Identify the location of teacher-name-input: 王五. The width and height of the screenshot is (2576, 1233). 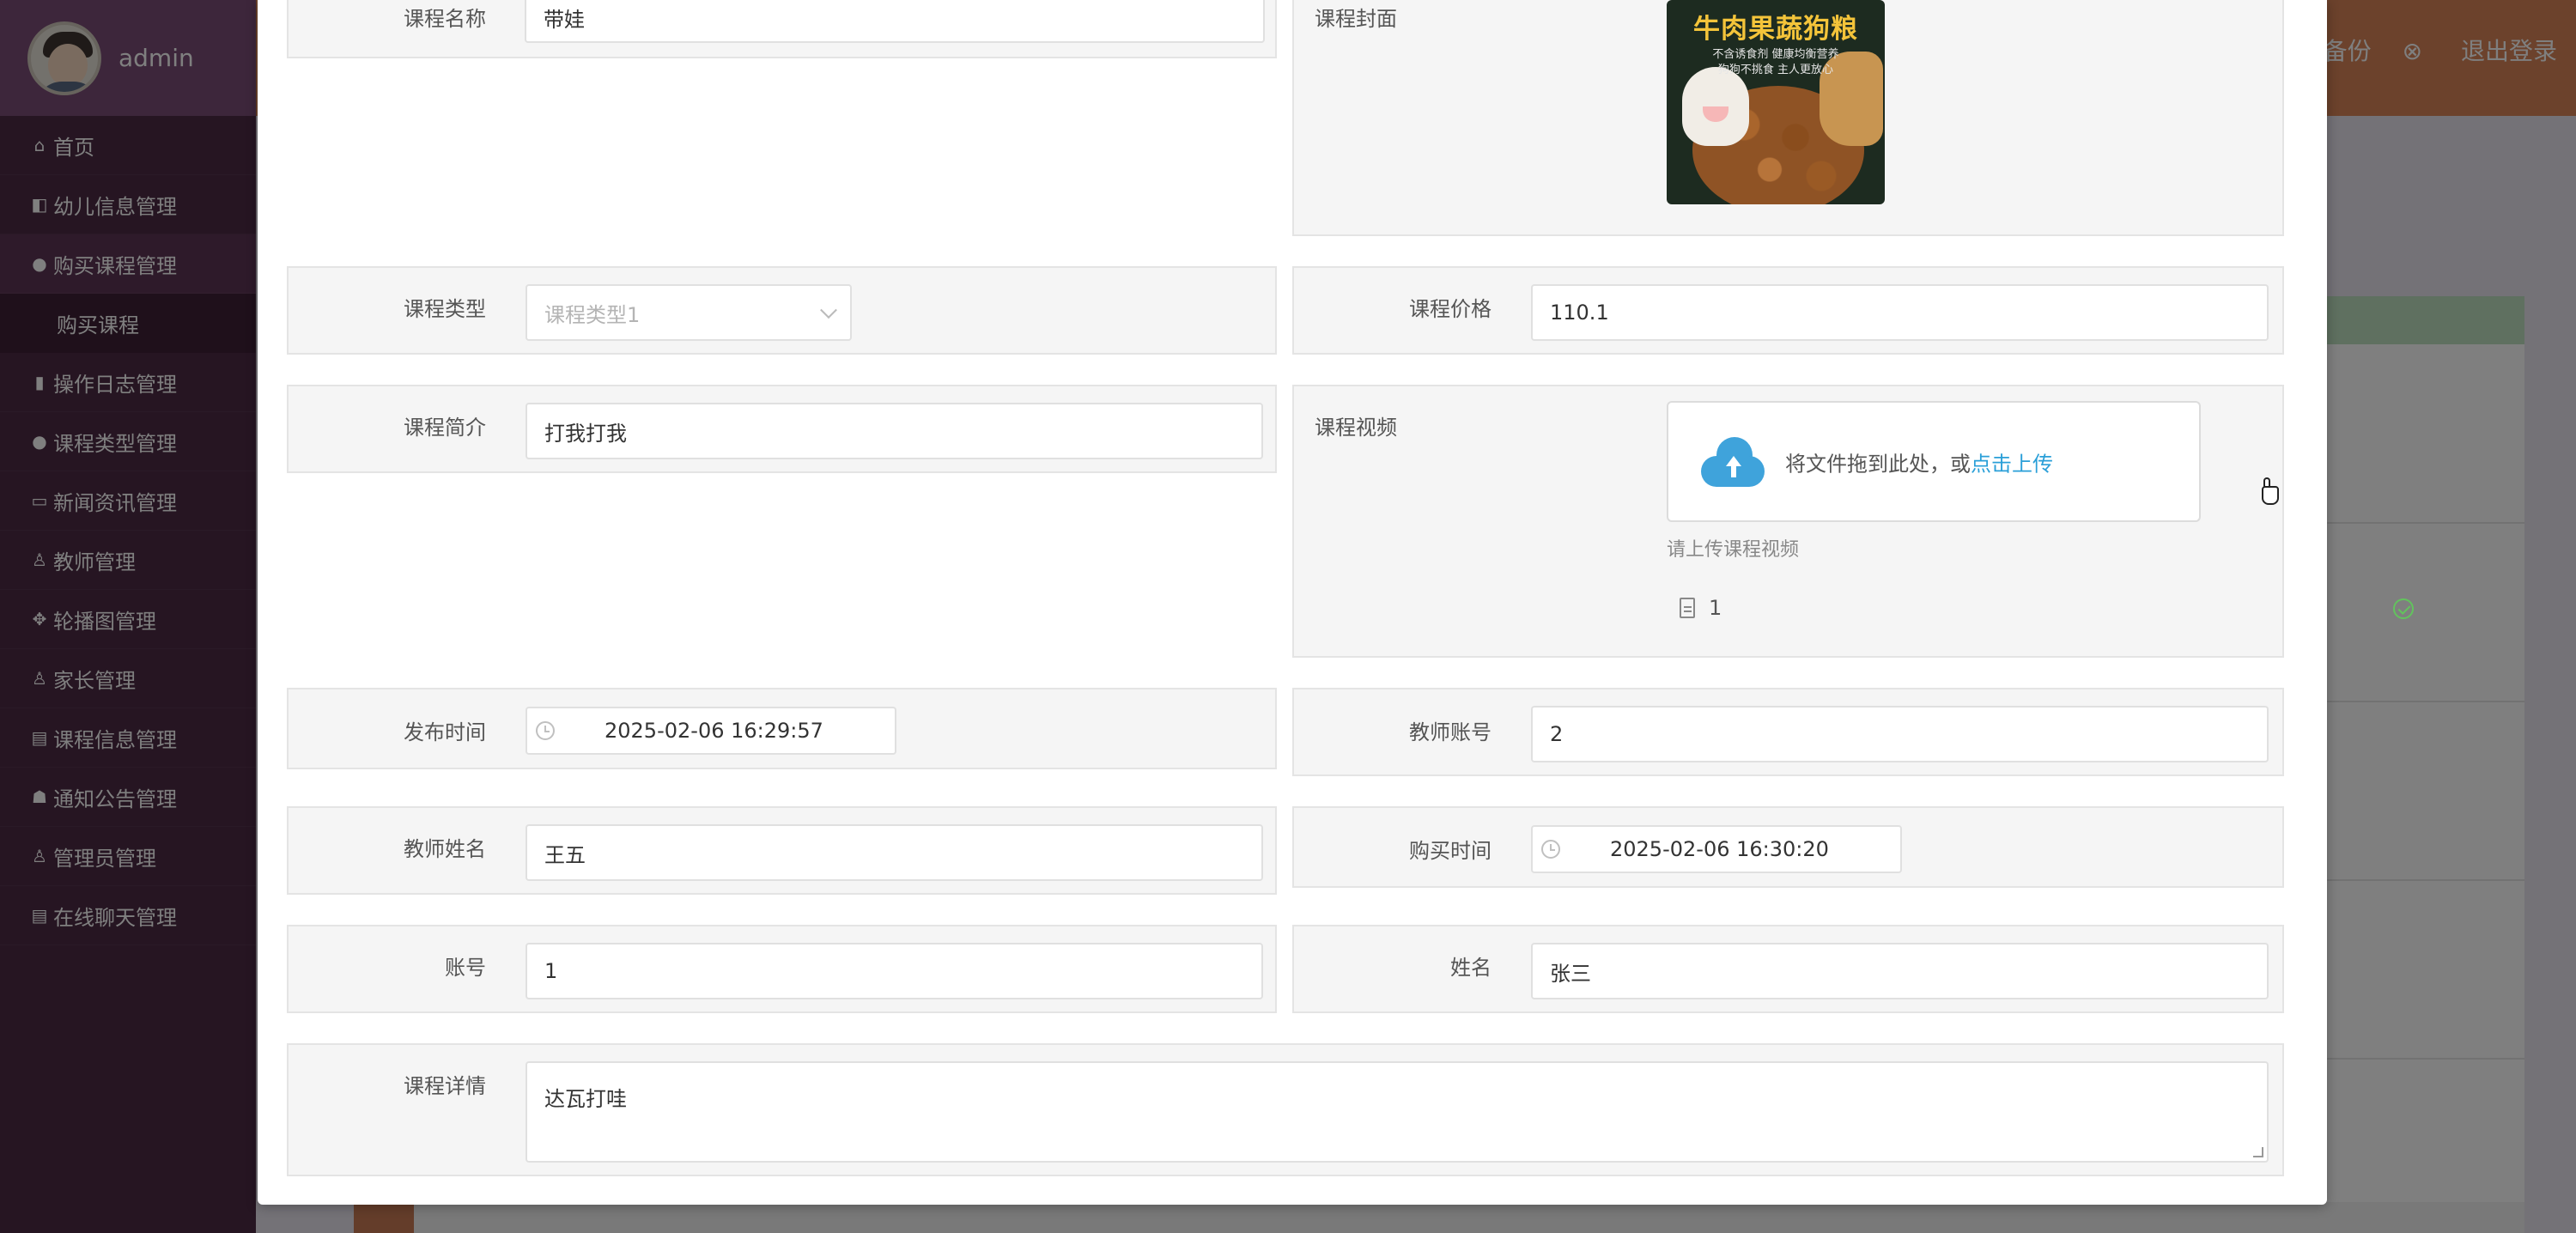
(895, 852).